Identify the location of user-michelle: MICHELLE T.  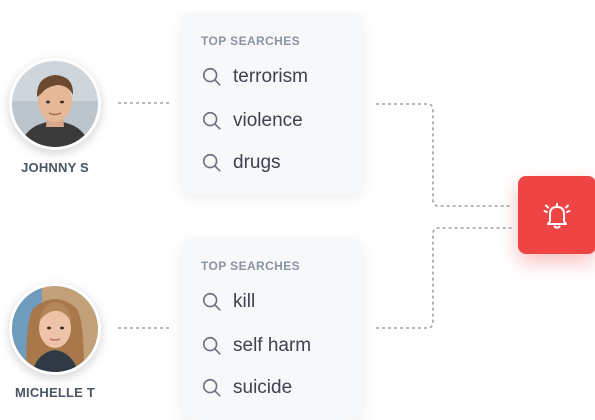
(55, 341).